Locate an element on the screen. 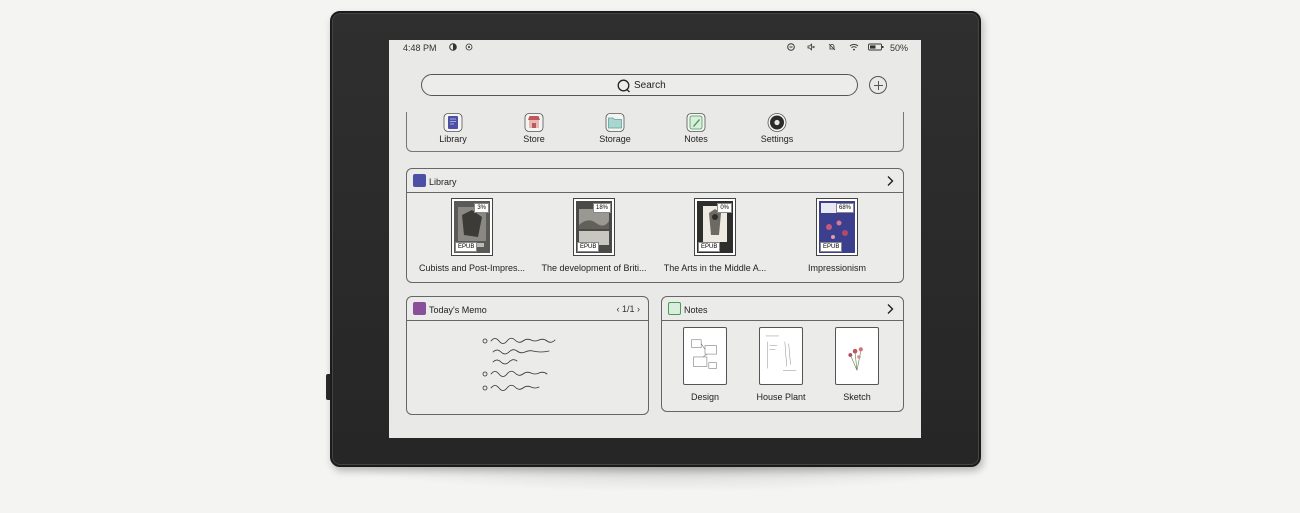 Image resolution: width=1300 pixels, height=513 pixels. memo-title: Today's Memo is located at coordinates (458, 310).